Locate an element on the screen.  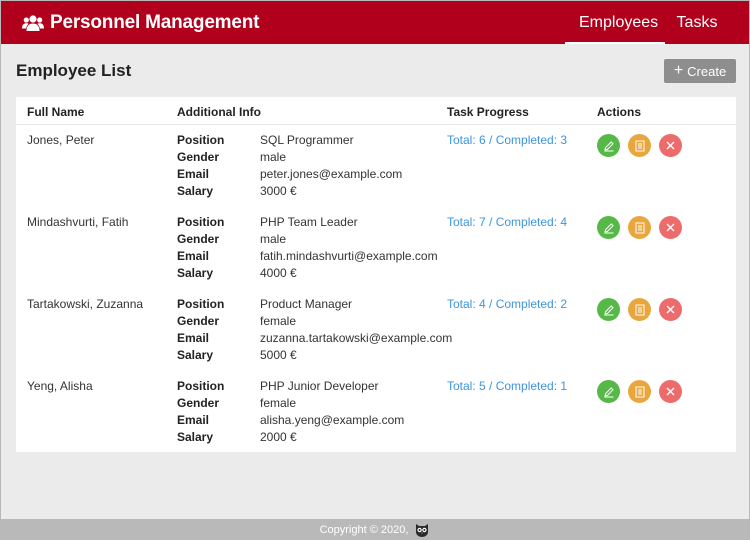
salary-value: 5000 € is located at coordinates (278, 355).